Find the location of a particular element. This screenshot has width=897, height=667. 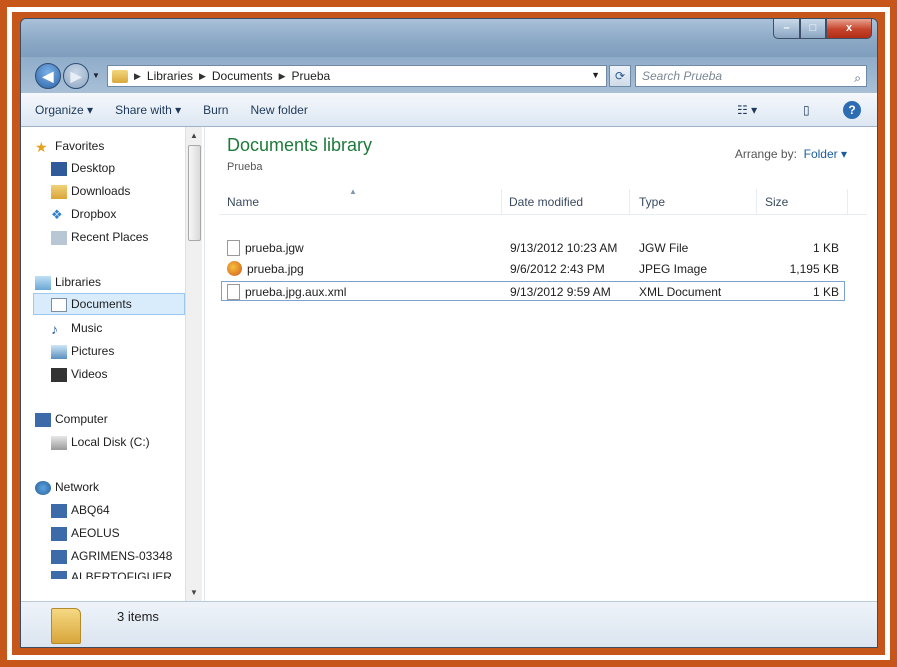

sidebar-item-libraries: Libraries is located at coordinates (68, 282).